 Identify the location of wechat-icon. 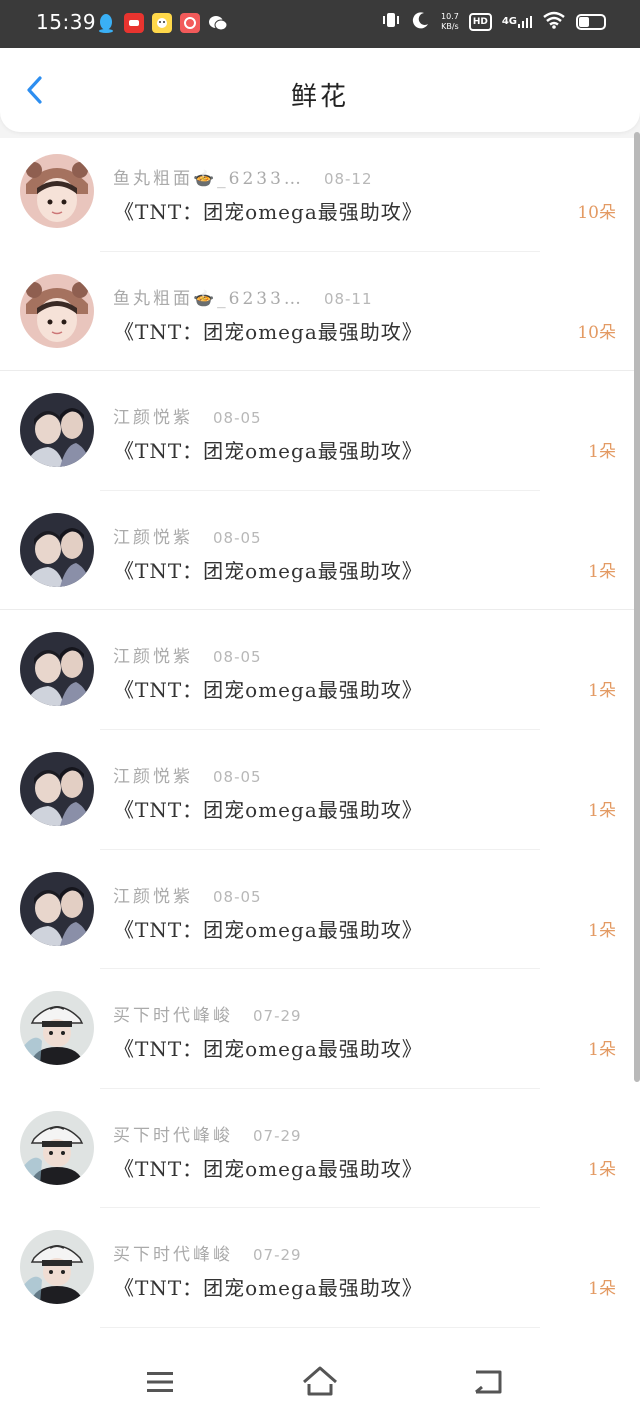
(218, 23).